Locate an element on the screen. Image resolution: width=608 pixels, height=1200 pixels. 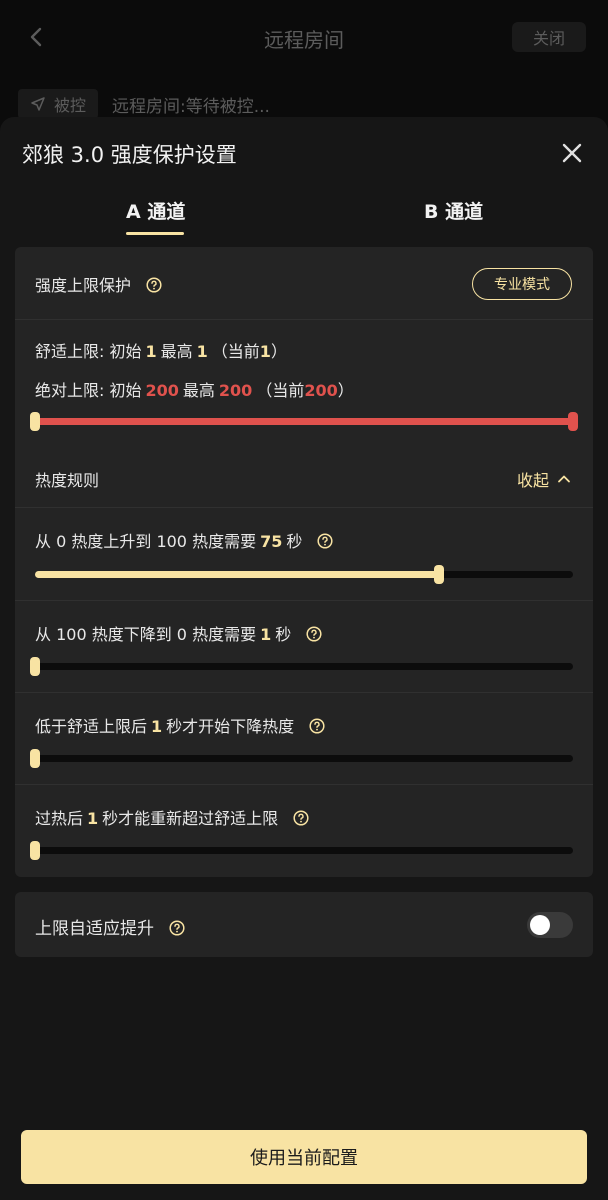
adaptive-limit-label: 上限自适应提升 is located at coordinates (110, 926).